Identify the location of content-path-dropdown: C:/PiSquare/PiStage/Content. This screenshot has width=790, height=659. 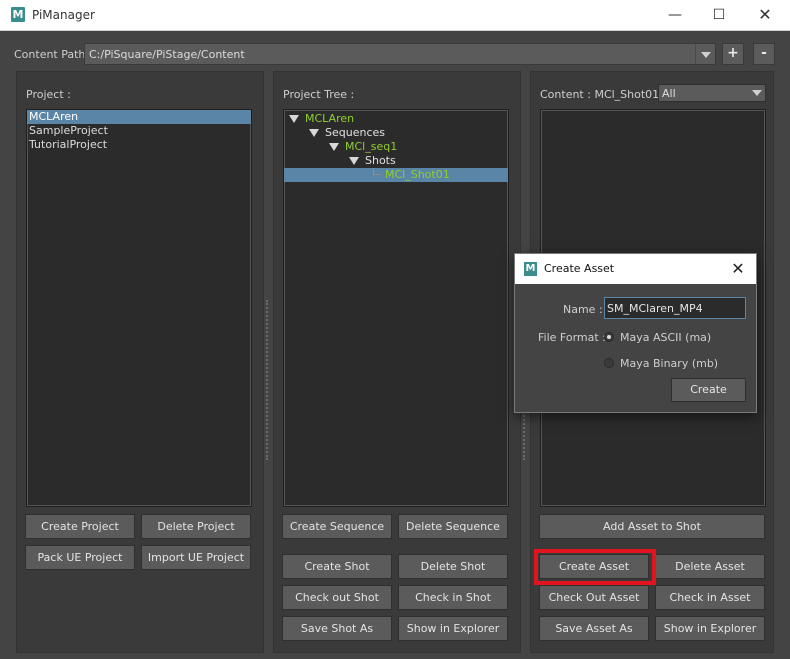
(400, 54).